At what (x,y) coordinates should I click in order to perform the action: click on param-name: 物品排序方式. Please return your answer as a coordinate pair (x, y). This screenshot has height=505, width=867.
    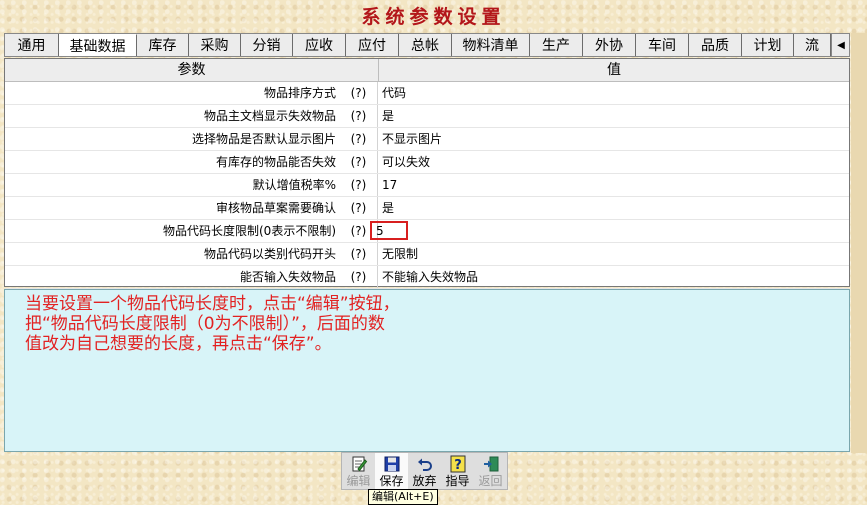
    Looking at the image, I should click on (299, 93).